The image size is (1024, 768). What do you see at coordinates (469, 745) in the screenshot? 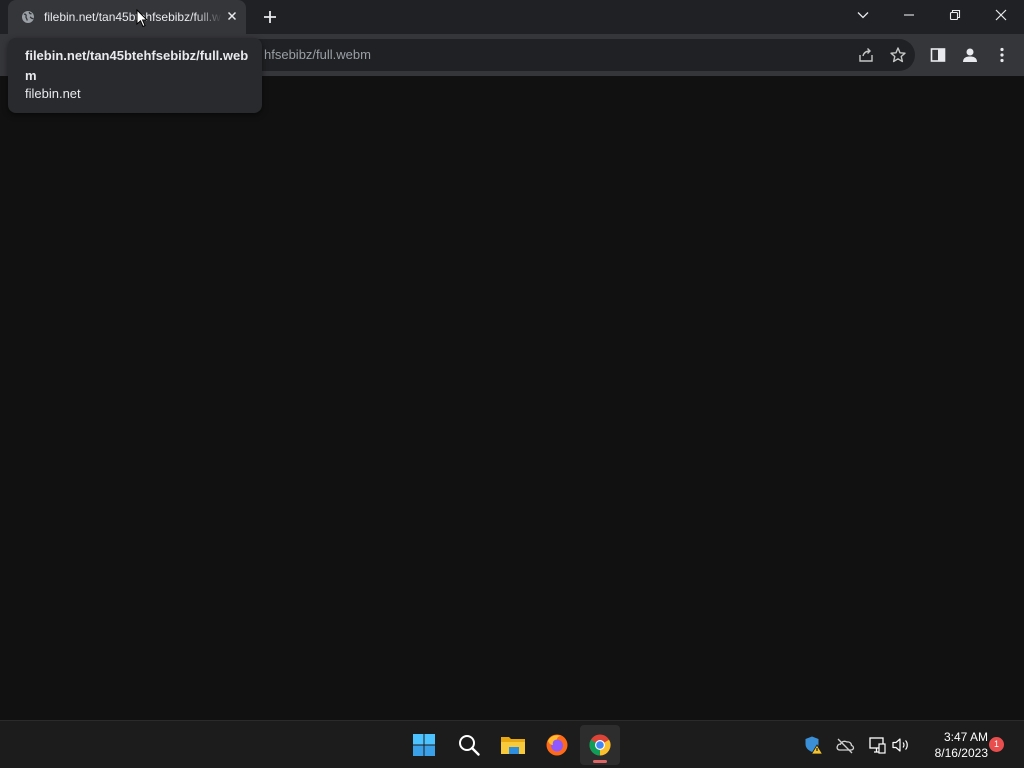
I see `search-icon` at bounding box center [469, 745].